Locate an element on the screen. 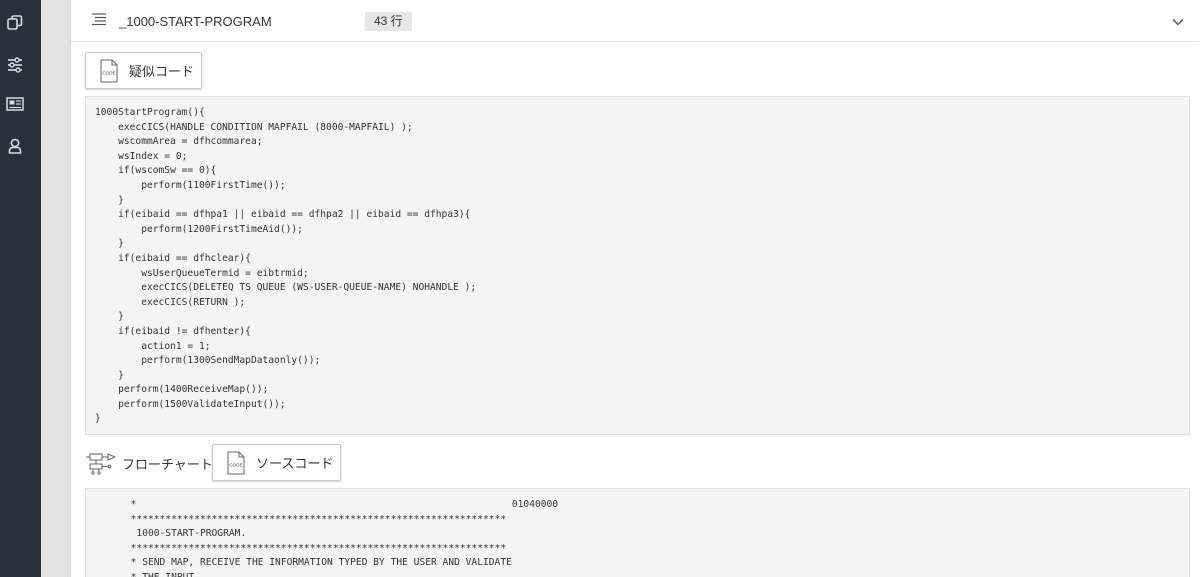 Image resolution: width=1200 pixels, height=577 pixels. code-line: * 01040000 is located at coordinates (327, 504).